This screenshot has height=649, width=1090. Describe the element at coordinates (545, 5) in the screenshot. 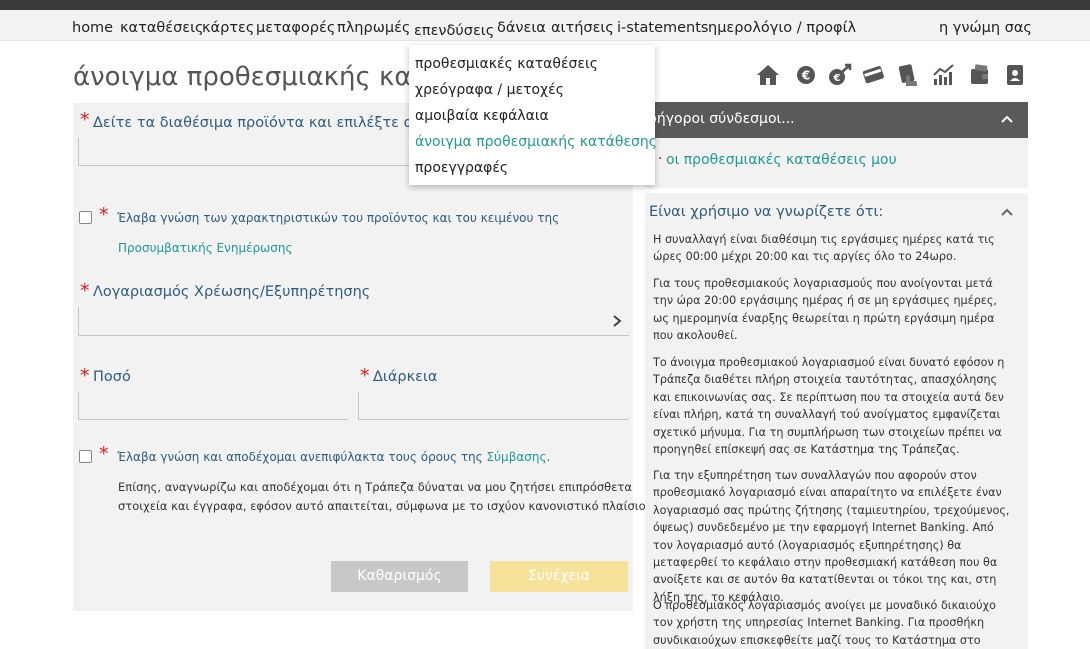

I see `top-strip` at that location.